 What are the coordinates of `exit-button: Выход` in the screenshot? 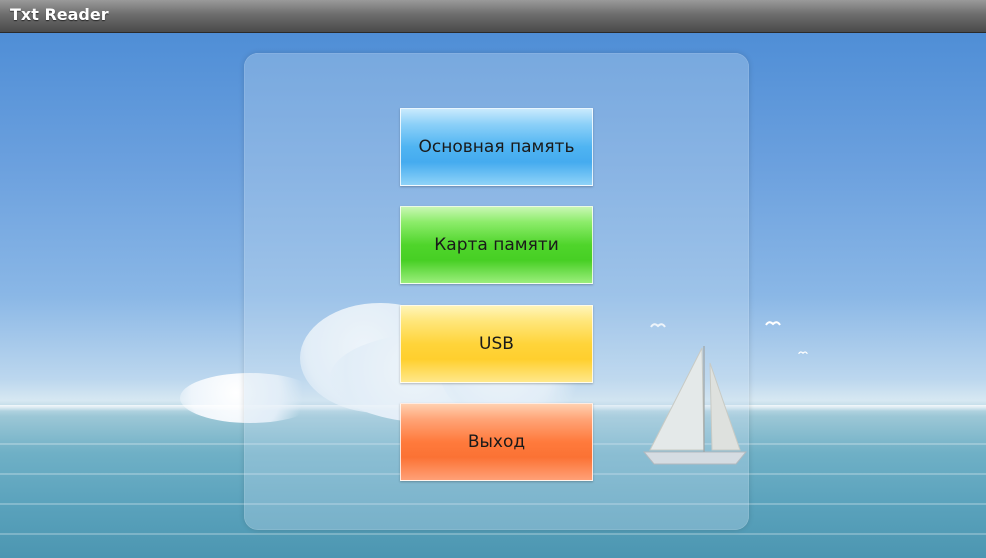 It's located at (496, 442).